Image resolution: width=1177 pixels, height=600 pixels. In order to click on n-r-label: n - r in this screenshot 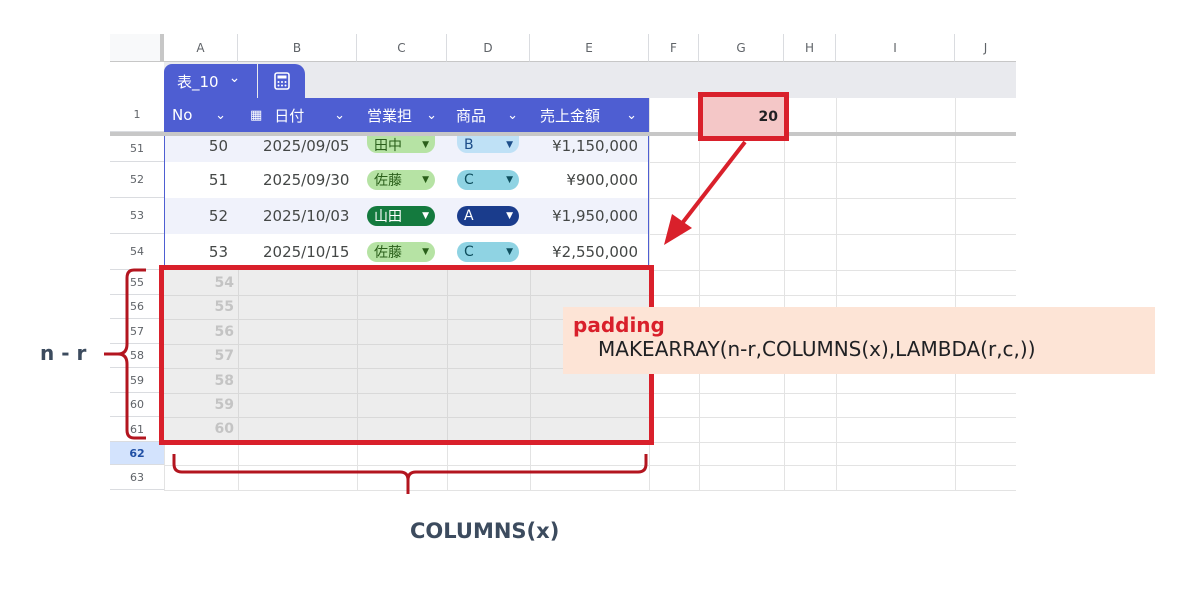, I will do `click(63, 353)`.